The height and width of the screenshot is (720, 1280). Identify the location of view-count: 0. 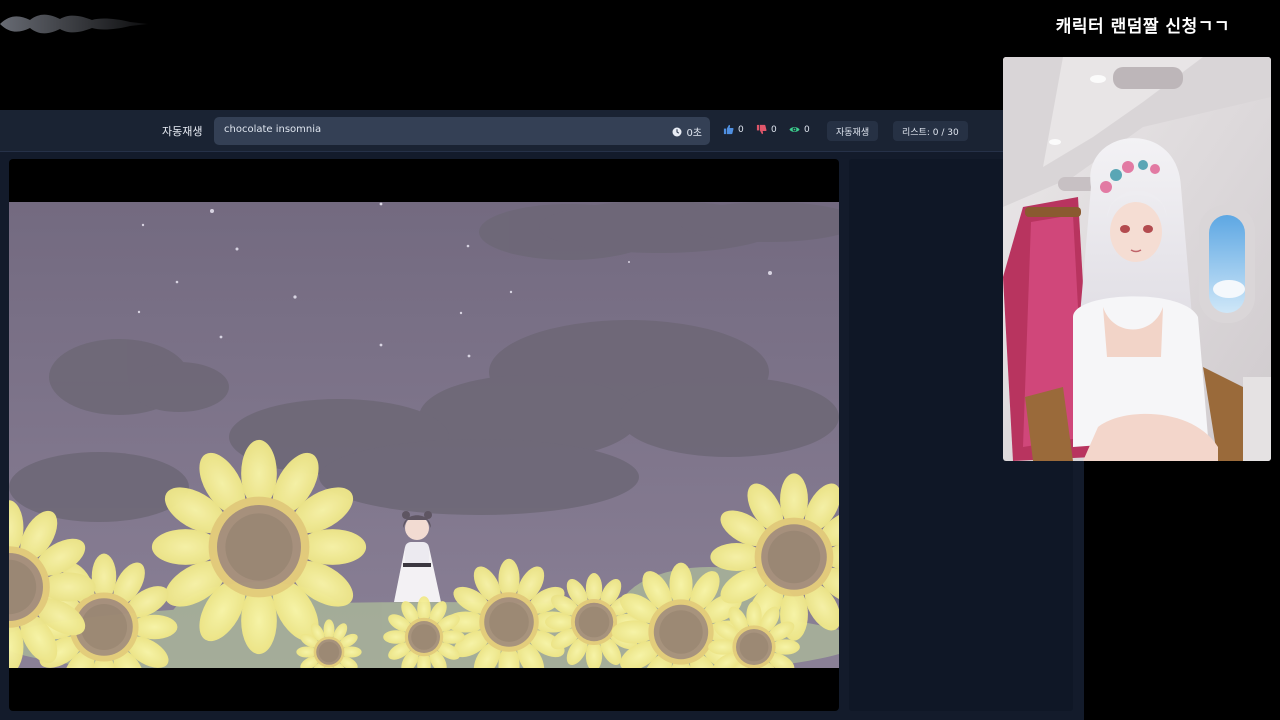
(807, 129).